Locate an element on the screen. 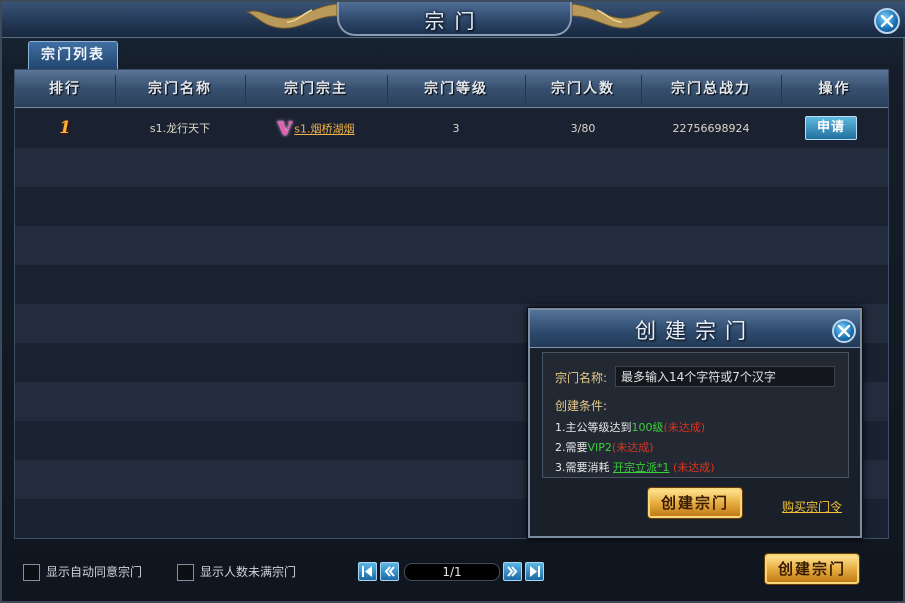  vip-v-icon: V is located at coordinates (285, 128).